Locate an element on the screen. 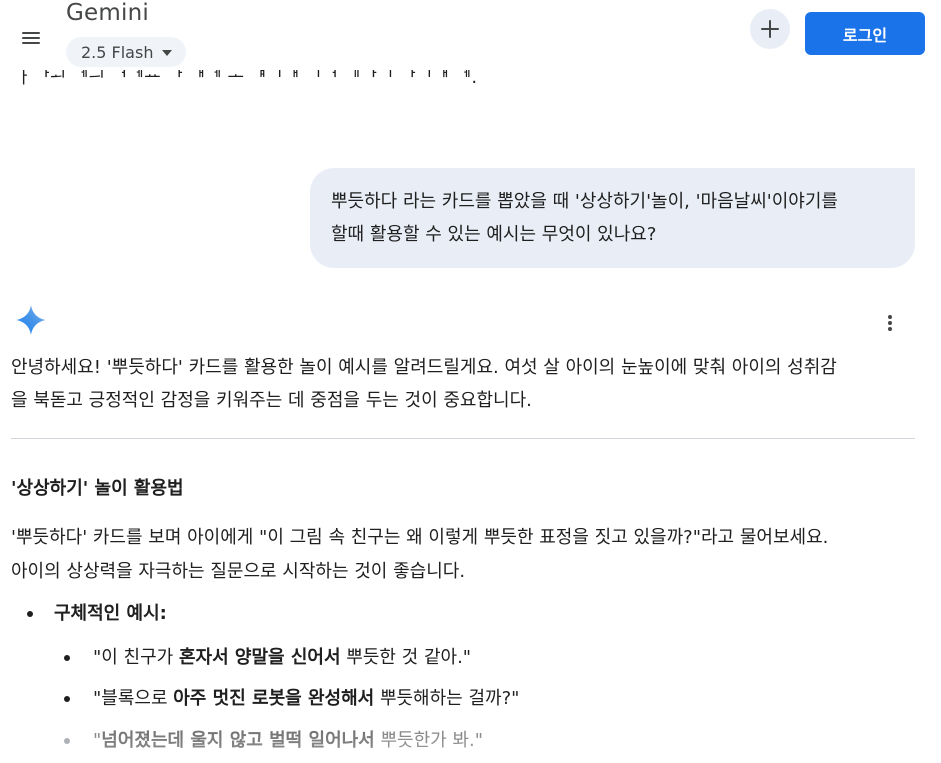  login-button: 로그인 is located at coordinates (865, 33).